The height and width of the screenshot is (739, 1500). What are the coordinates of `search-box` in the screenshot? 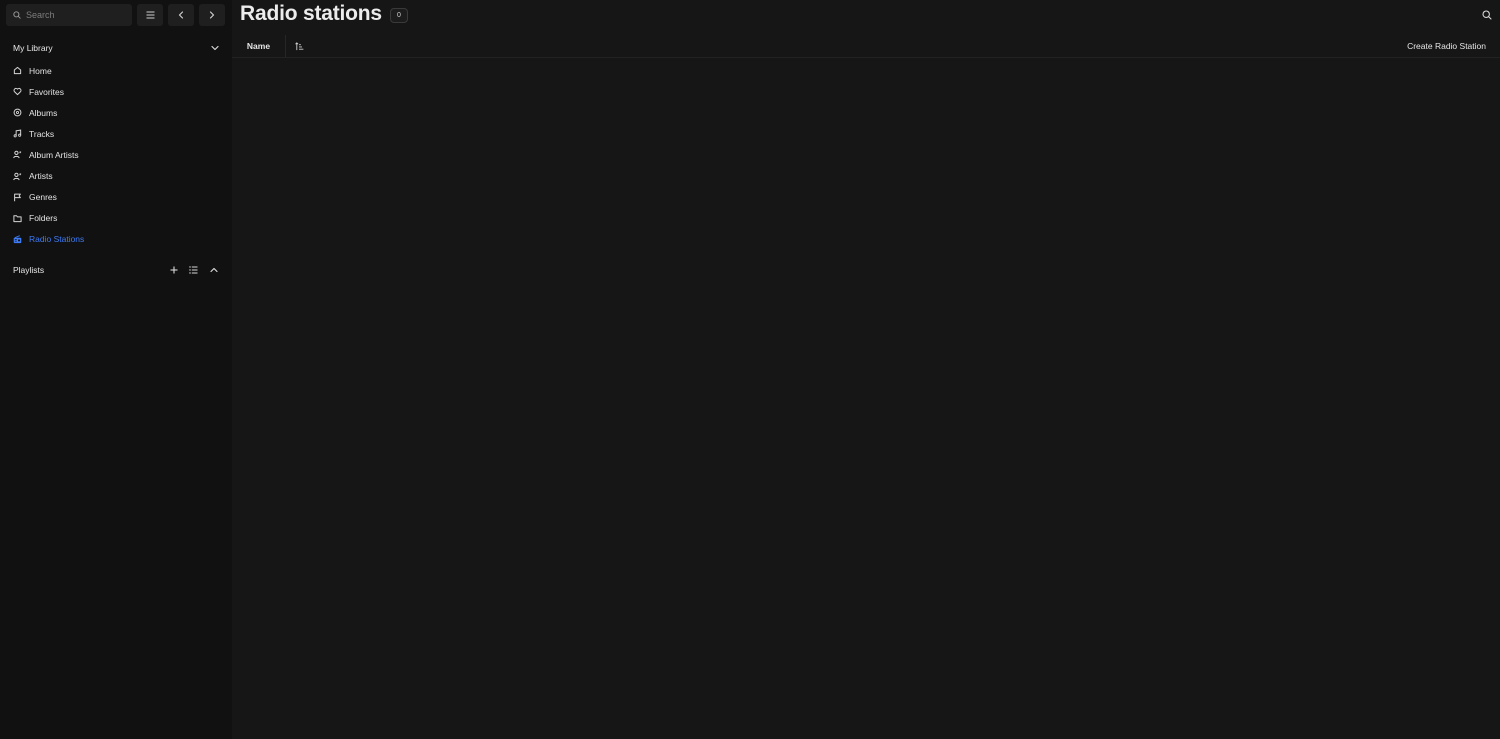 It's located at (69, 15).